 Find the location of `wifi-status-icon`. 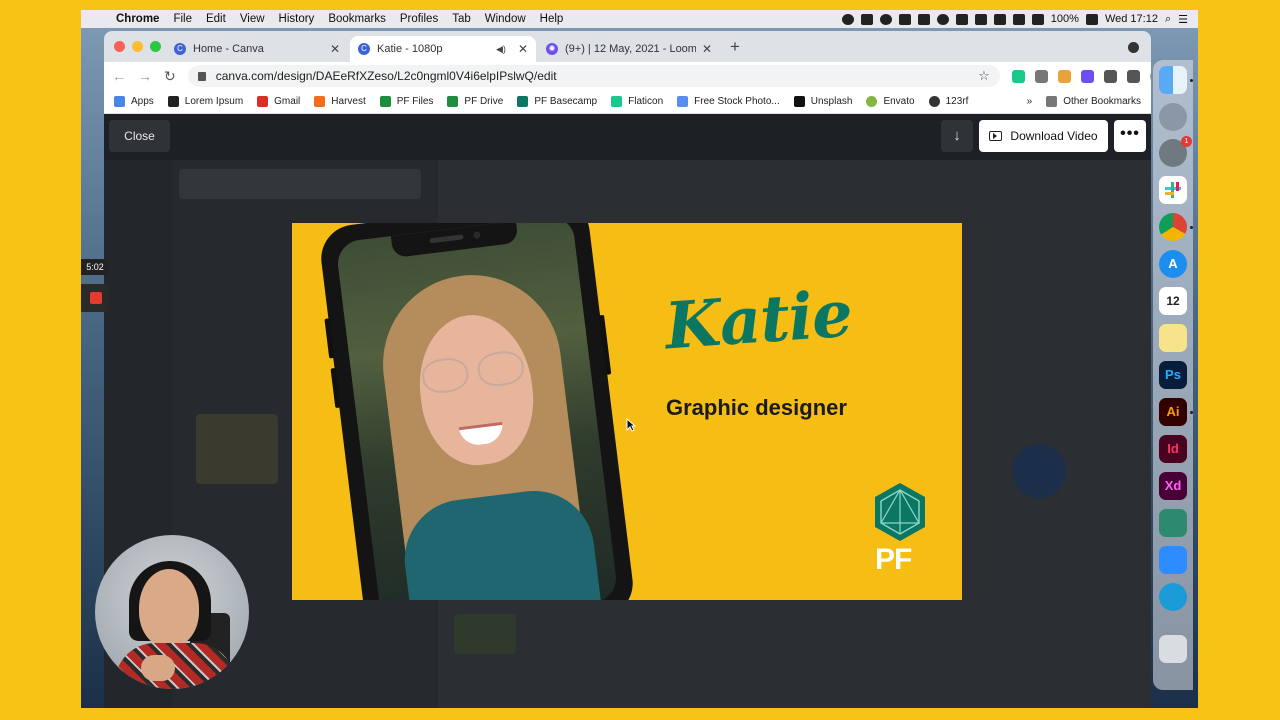

wifi-status-icon is located at coordinates (1037, 19).